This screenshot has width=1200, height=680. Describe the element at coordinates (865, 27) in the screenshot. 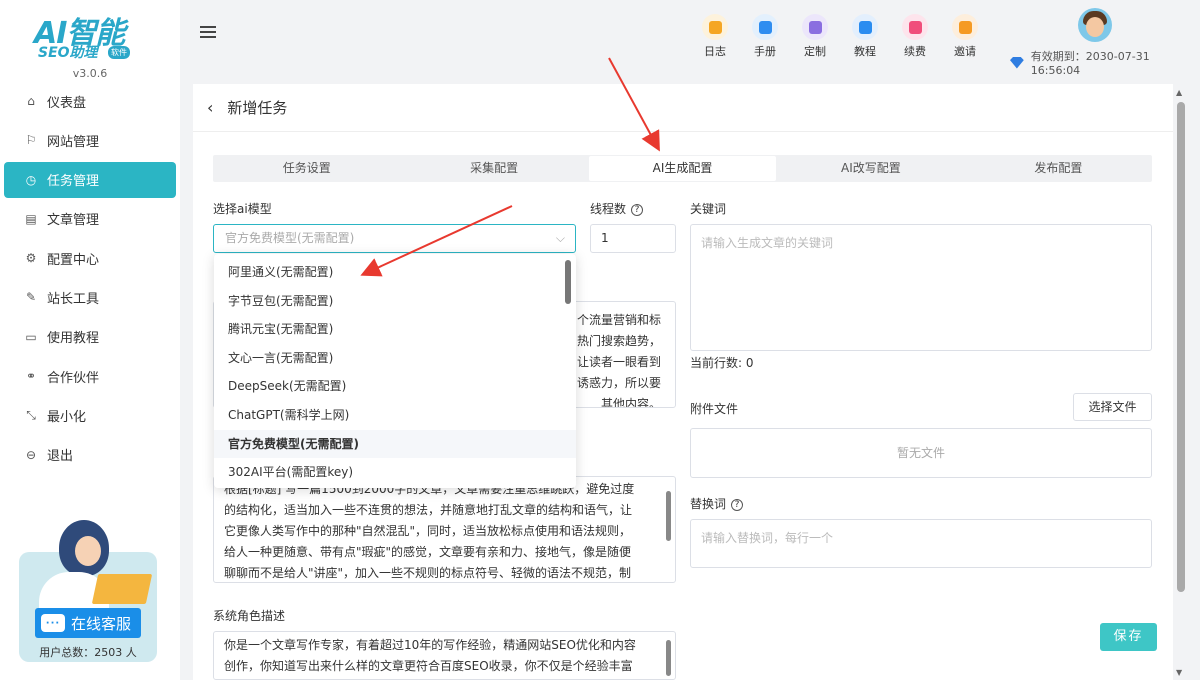

I see `tutorial-icon` at that location.